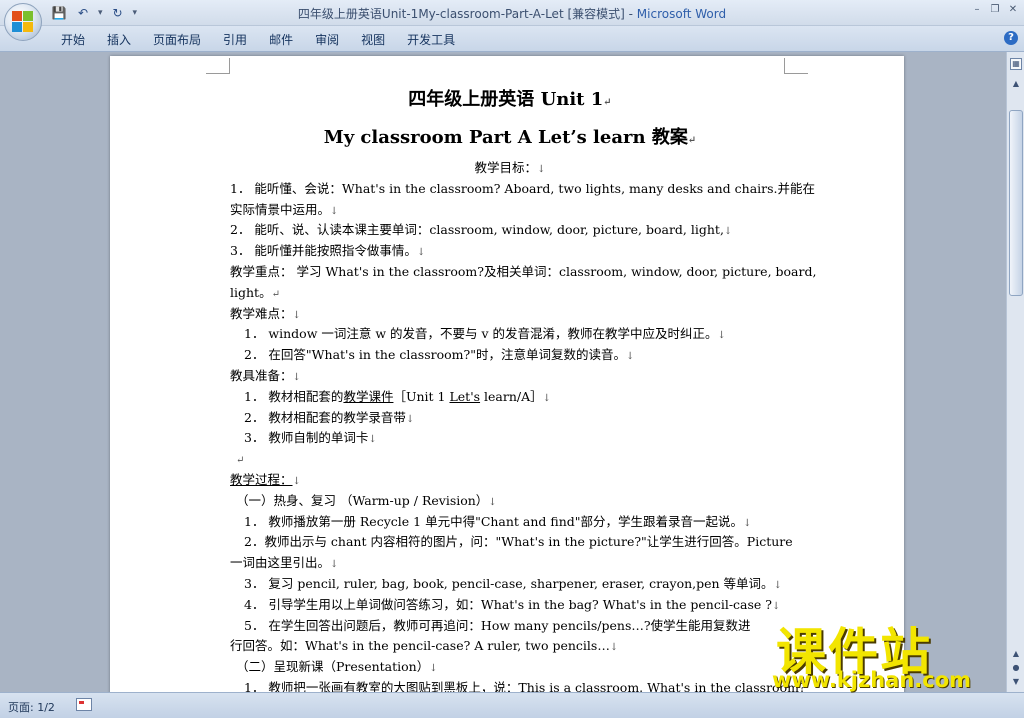 This screenshot has height=718, width=1024. What do you see at coordinates (265, 375) in the screenshot?
I see `paragraph: 教具准备：↓` at bounding box center [265, 375].